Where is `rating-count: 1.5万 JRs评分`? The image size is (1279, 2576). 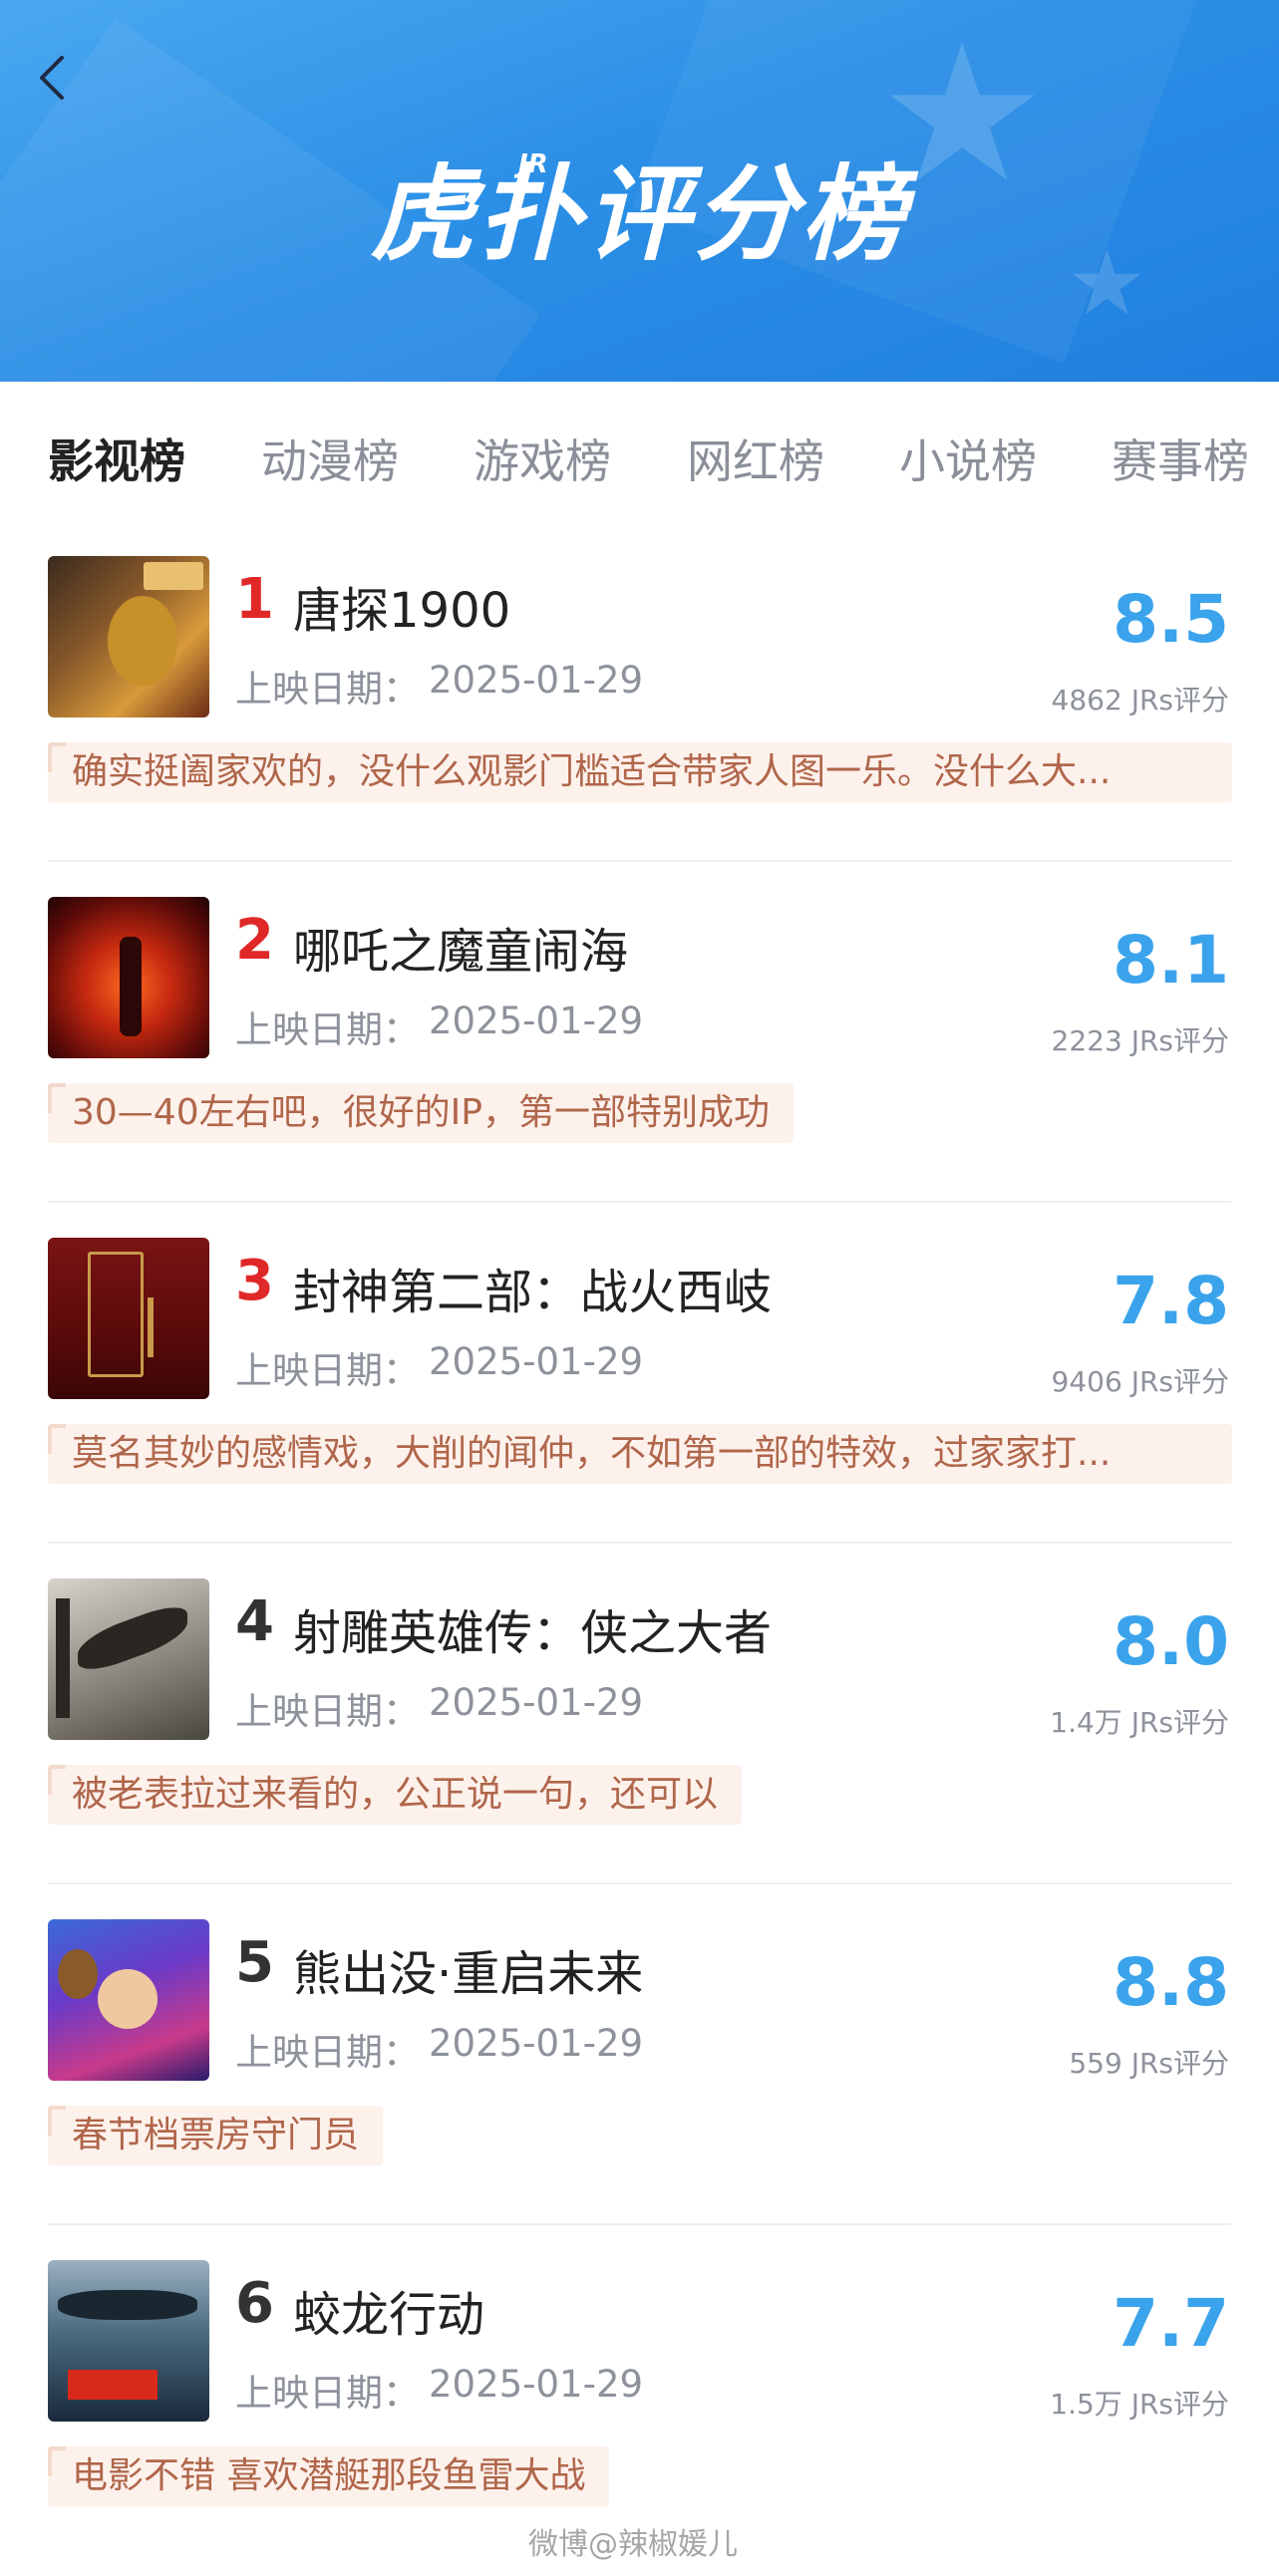 rating-count: 1.5万 JRs评分 is located at coordinates (1139, 2404).